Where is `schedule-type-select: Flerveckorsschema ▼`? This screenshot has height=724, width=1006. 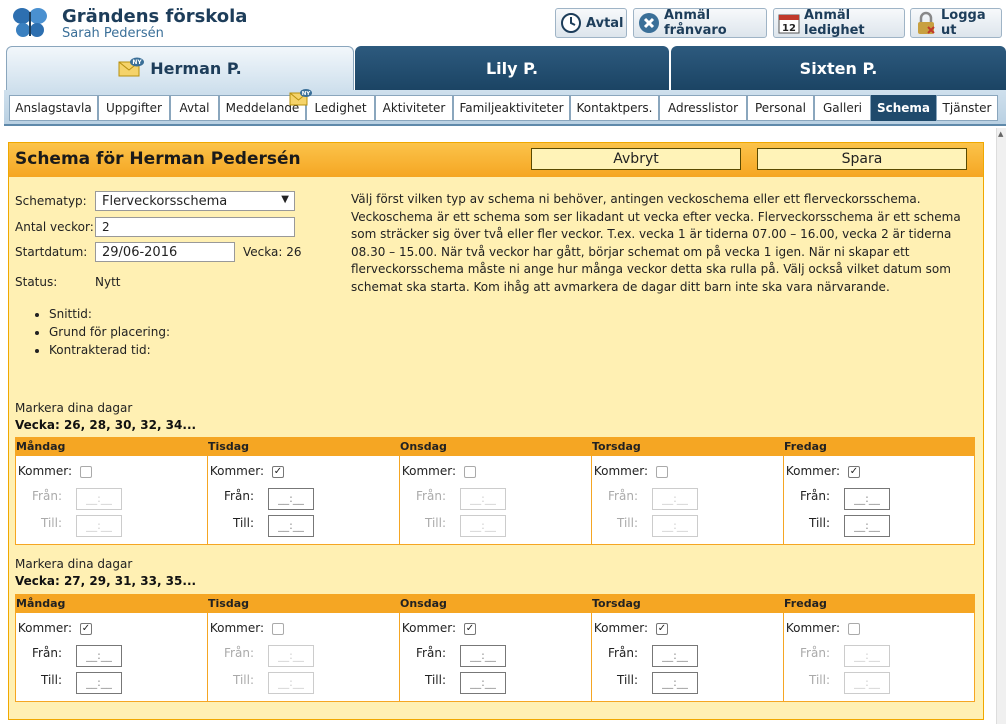 schedule-type-select: Flerveckorsschema ▼ is located at coordinates (195, 201).